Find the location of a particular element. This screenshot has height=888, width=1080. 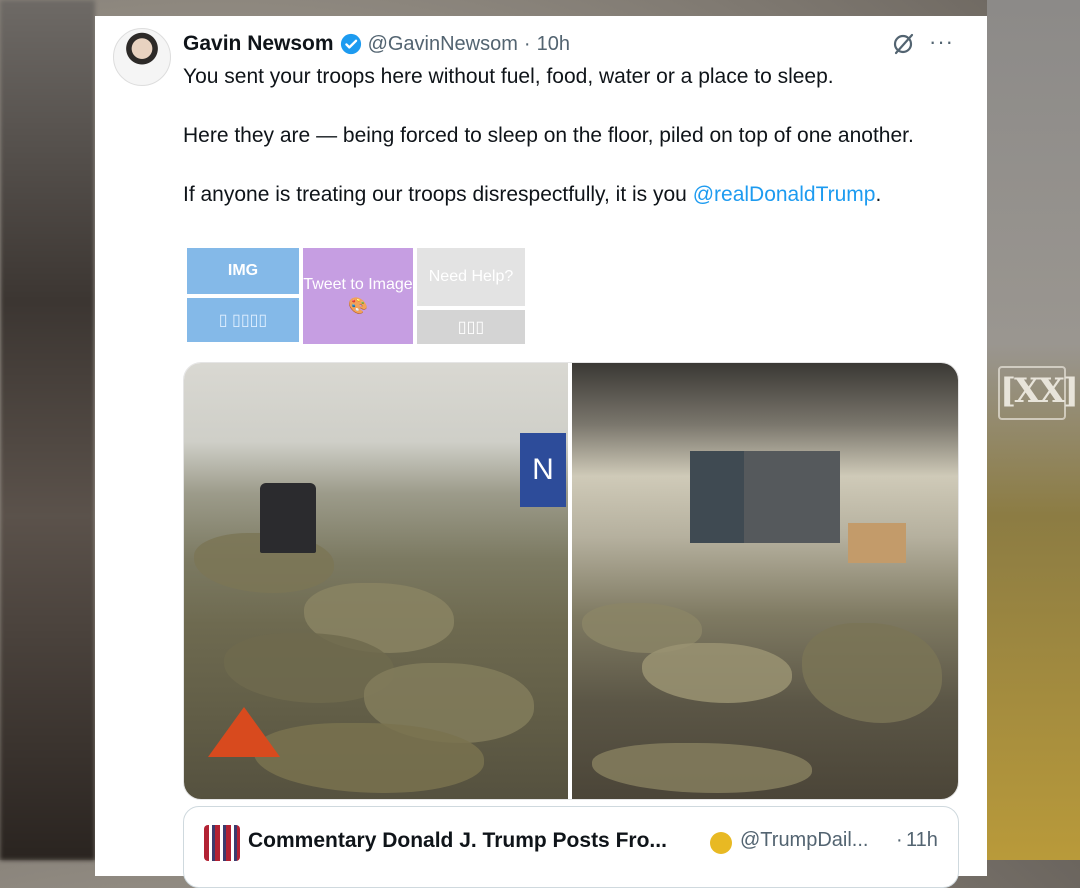

more-options-icon: ··· is located at coordinates (941, 42).